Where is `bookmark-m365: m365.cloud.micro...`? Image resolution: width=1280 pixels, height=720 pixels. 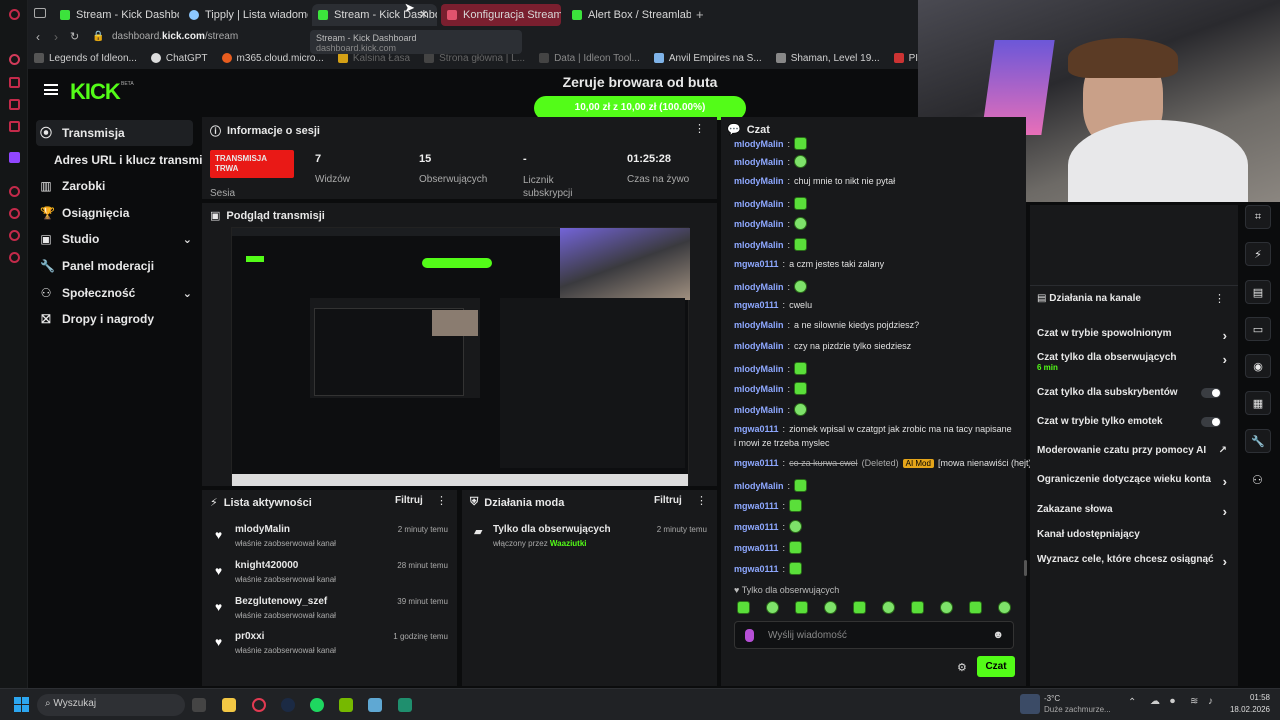
bookmark-m365: m365.cloud.micro... is located at coordinates (272, 58).